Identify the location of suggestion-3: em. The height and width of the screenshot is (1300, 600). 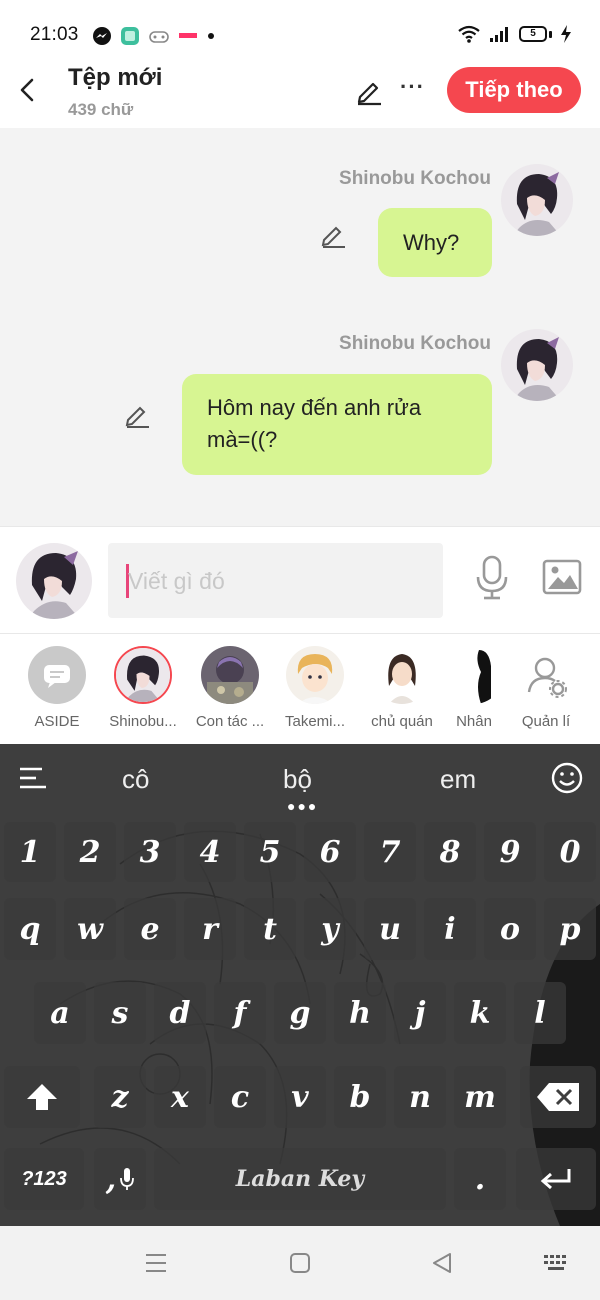
(458, 779).